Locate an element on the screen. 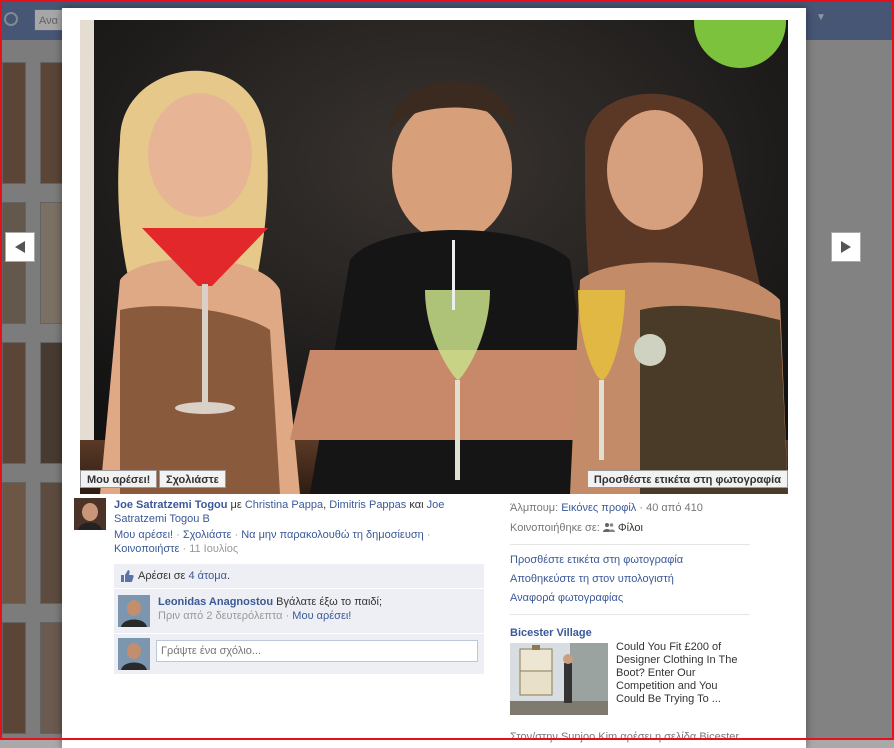 This screenshot has width=894, height=748. next-photo-button is located at coordinates (846, 247).